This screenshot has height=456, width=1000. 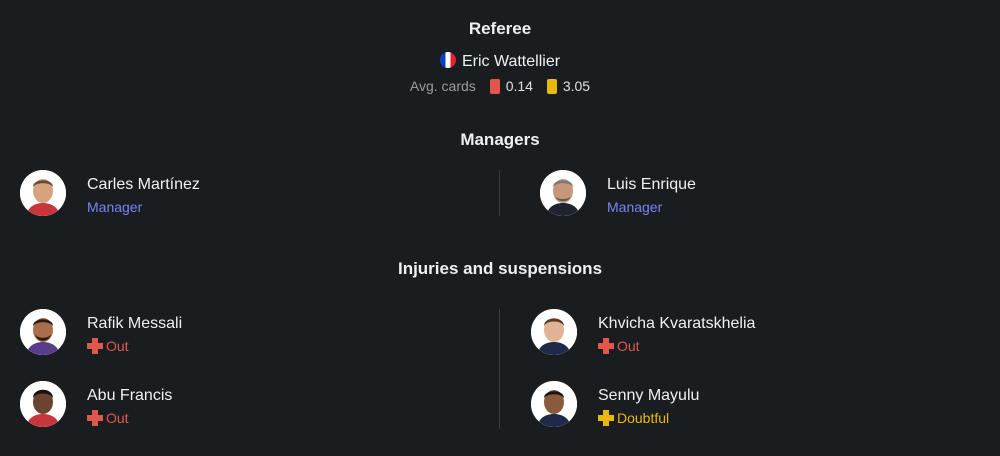 I want to click on injury-status: Doubtful, so click(x=633, y=418).